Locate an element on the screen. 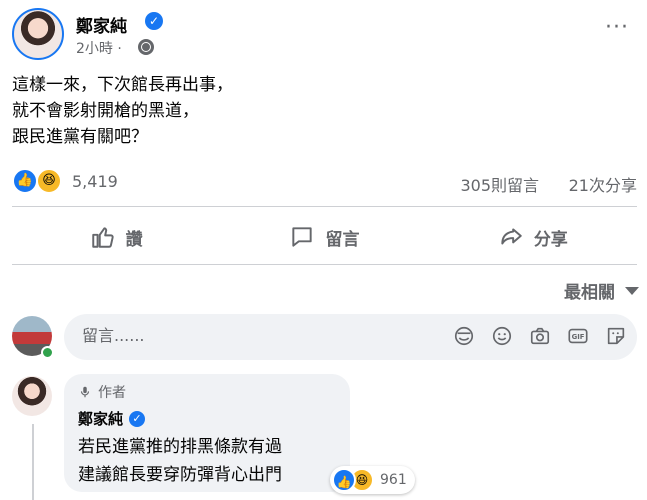 The image size is (647, 500). comment-bubble: 作者 鄭家純 ✓ 若民進黨推的排黑條款有過 建議館長要穿防彈背心出門 is located at coordinates (207, 433).